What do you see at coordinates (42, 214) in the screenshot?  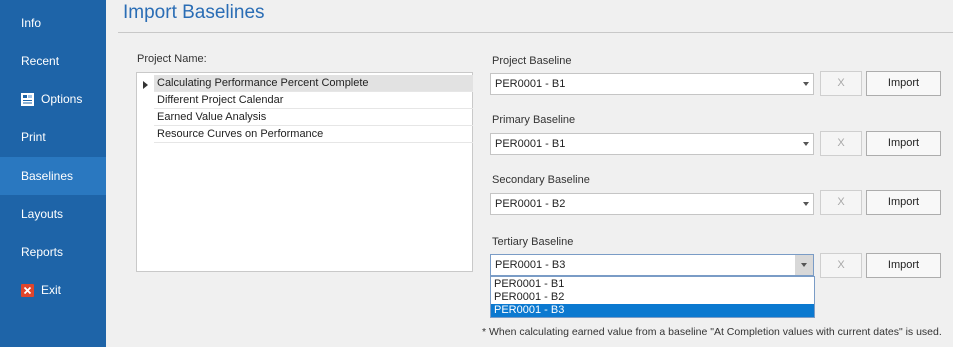 I see `nav-layouts-label: Layouts` at bounding box center [42, 214].